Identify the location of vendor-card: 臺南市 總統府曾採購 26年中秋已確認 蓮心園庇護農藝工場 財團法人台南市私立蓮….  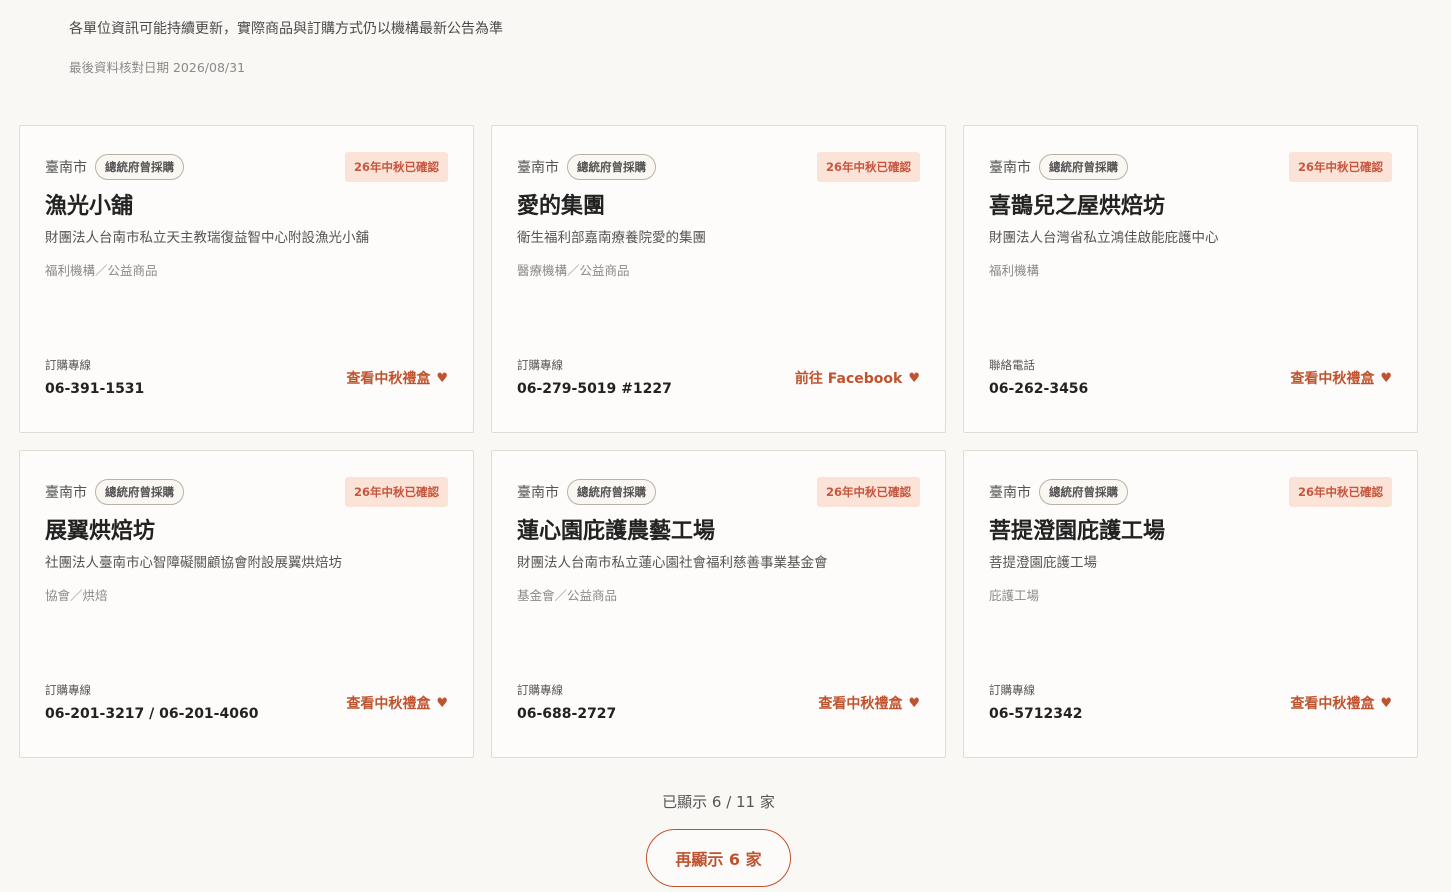
(718, 604).